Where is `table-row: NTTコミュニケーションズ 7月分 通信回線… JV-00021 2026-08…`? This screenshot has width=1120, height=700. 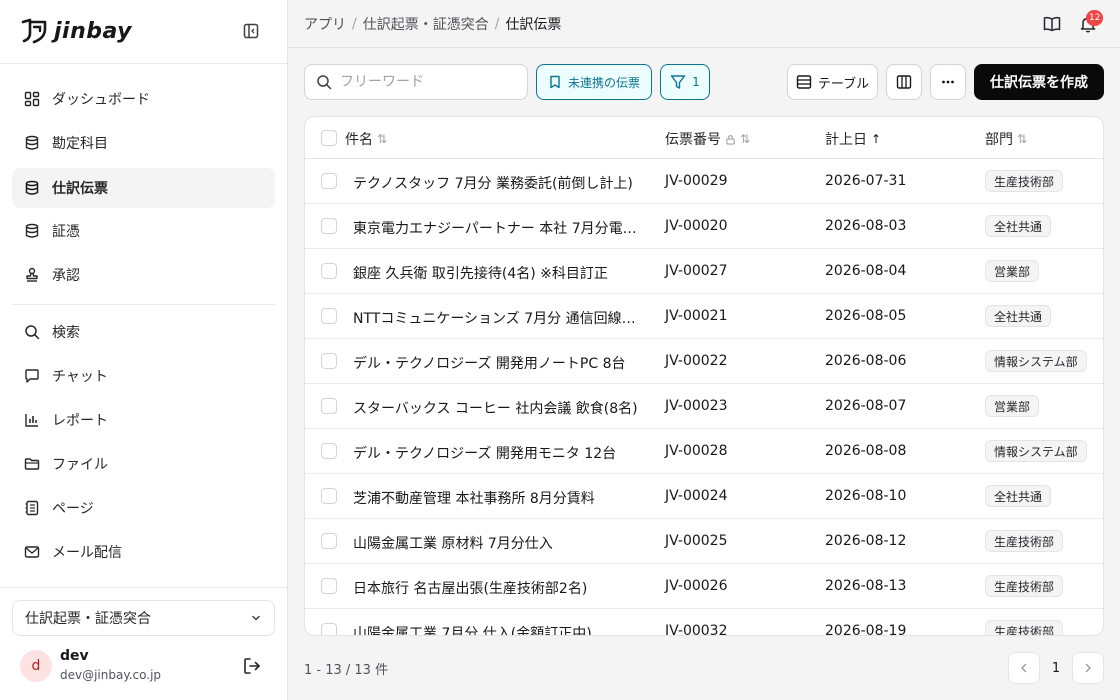
table-row: NTTコミュニケーションズ 7月分 通信回線… JV-00021 2026-08… is located at coordinates (704, 316).